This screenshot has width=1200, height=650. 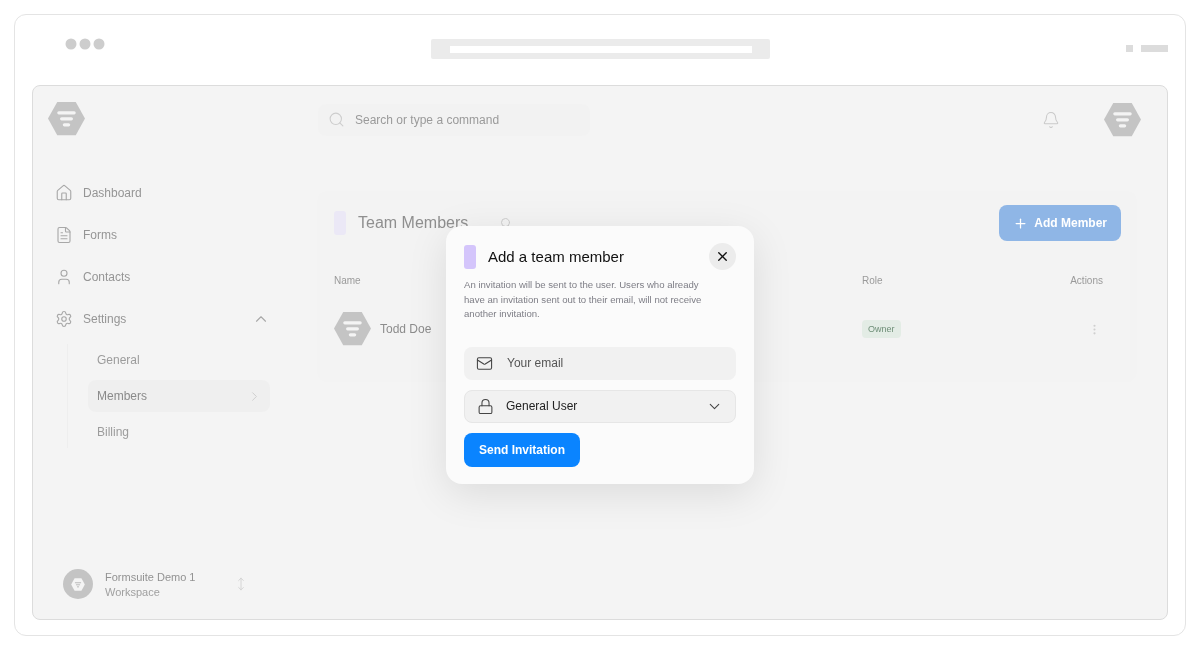 What do you see at coordinates (583, 299) in the screenshot?
I see `dialog-description: An invitation will be sent to the user. Users who already have an invitation sent out to their email, will not receive another invitation.` at bounding box center [583, 299].